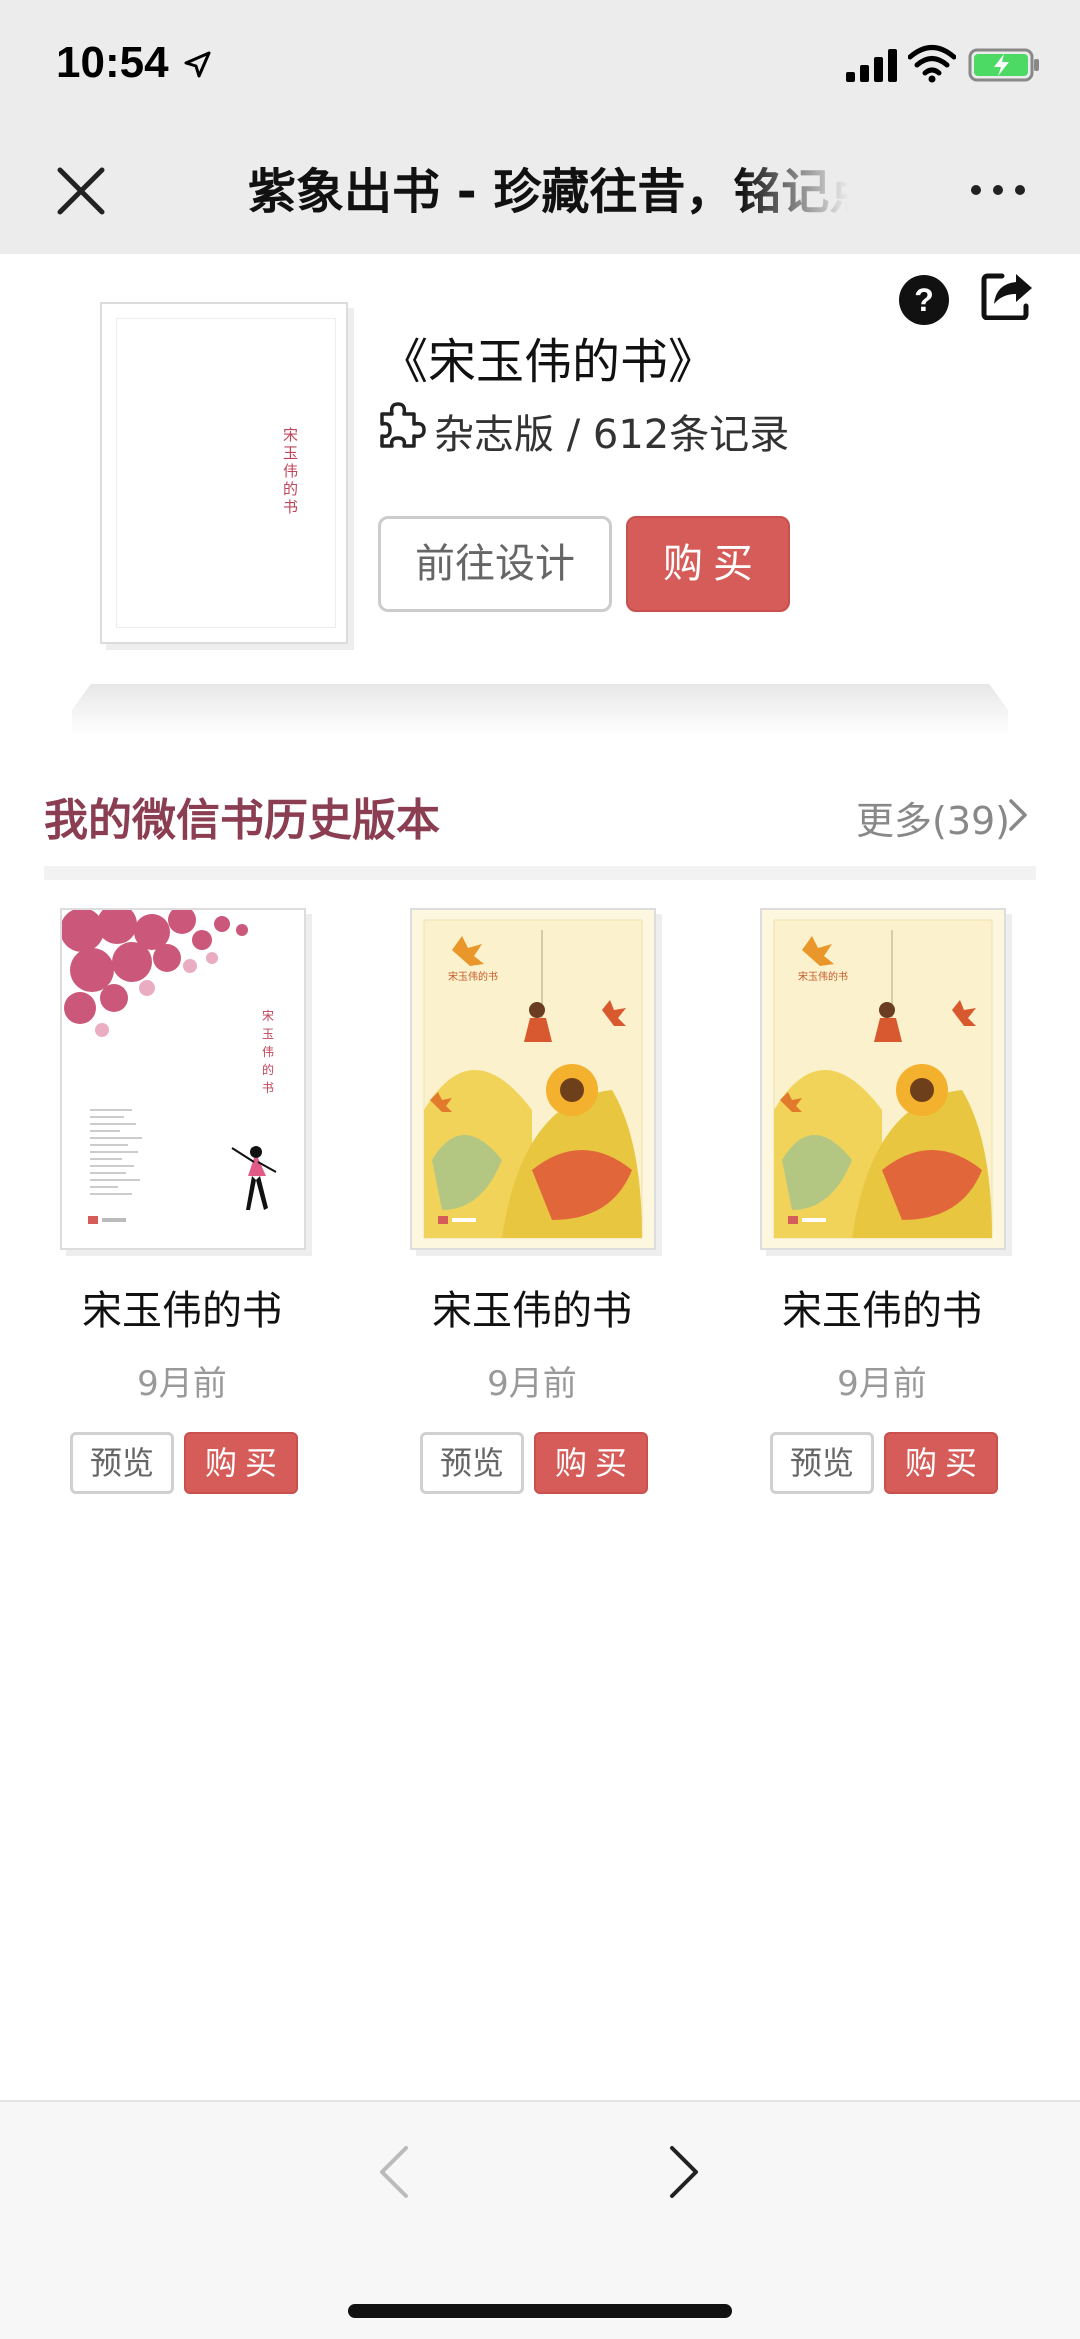 The image size is (1080, 2339). I want to click on puzzle-icon, so click(403, 425).